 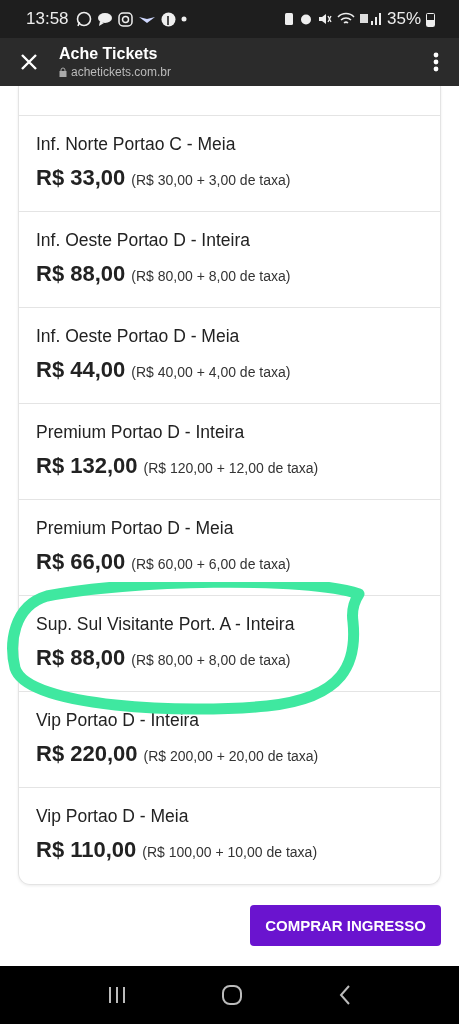 I want to click on battery-saver-icon, so click(x=288, y=19).